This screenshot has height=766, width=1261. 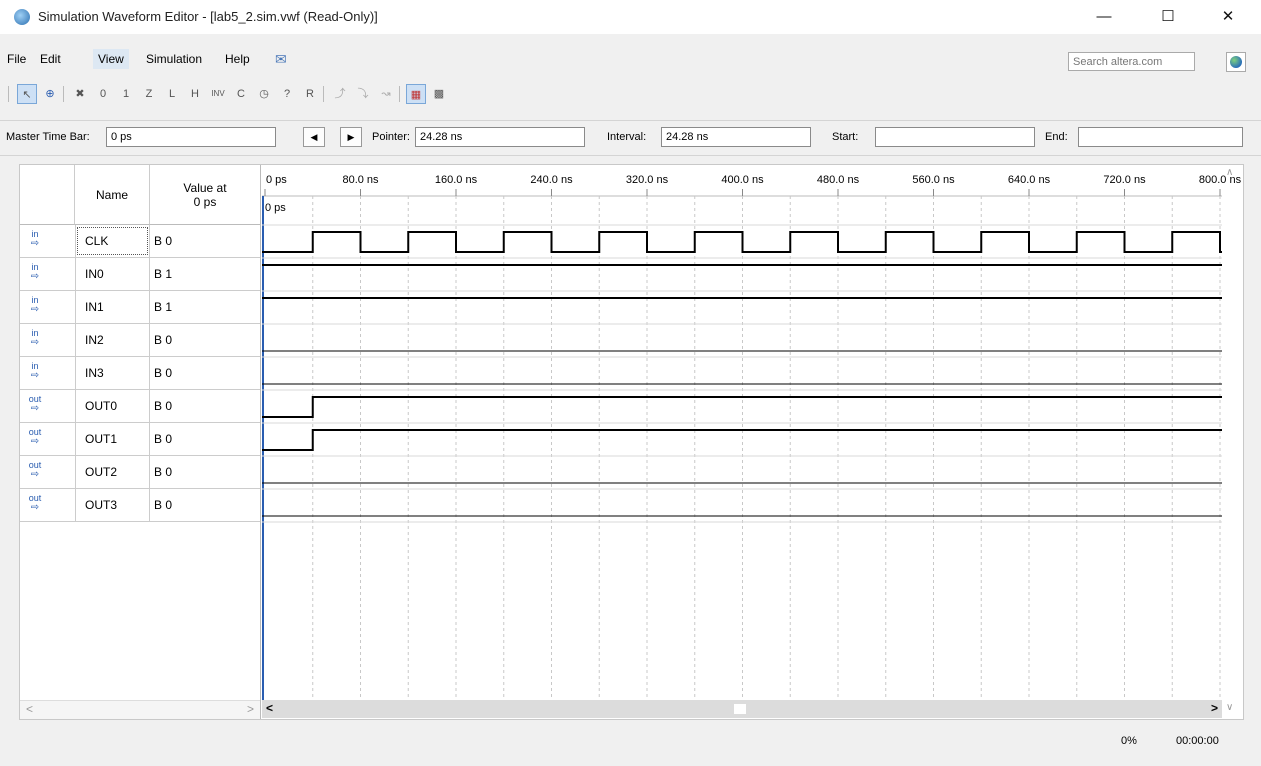 I want to click on pointer-field: 24.28 ns, so click(x=500, y=137).